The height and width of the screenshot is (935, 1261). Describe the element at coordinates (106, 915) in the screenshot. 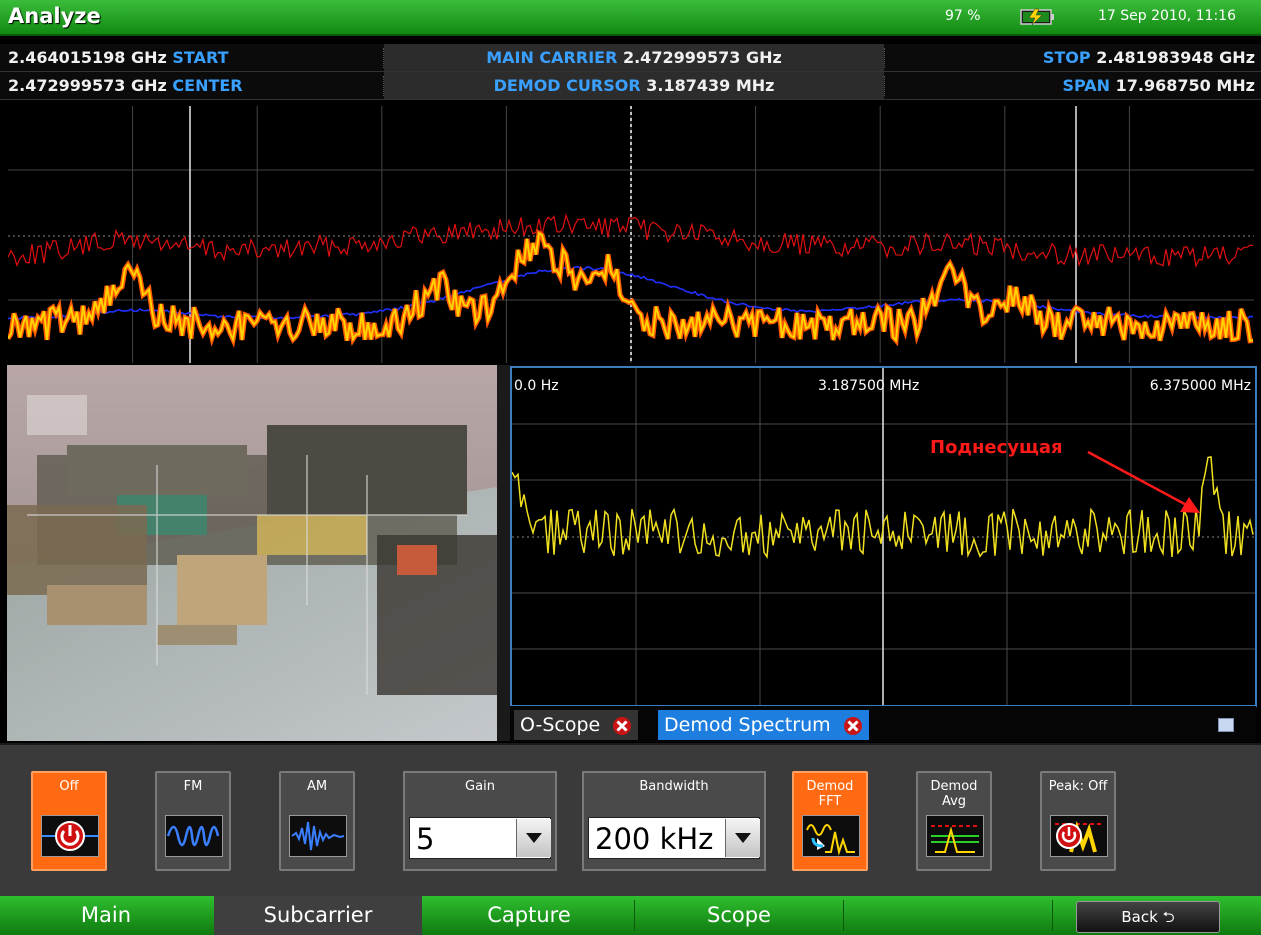

I see `tab-main: Main` at that location.